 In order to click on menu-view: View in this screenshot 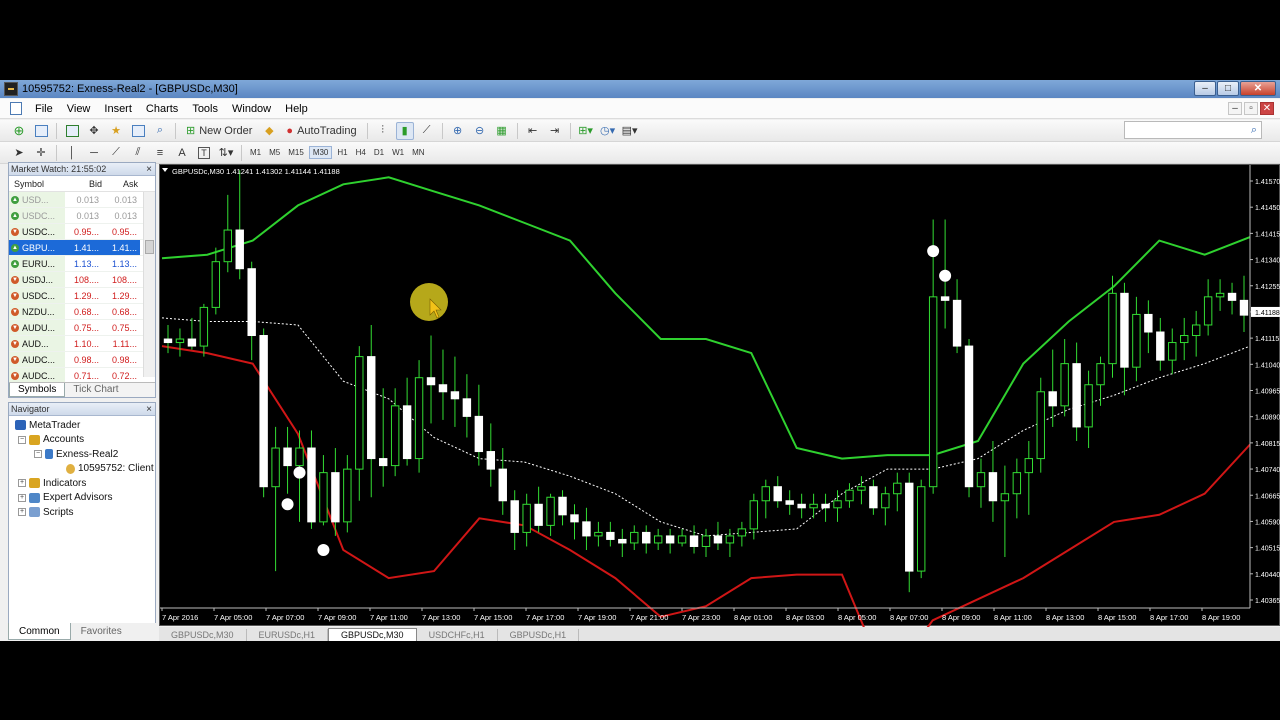, I will do `click(79, 109)`.